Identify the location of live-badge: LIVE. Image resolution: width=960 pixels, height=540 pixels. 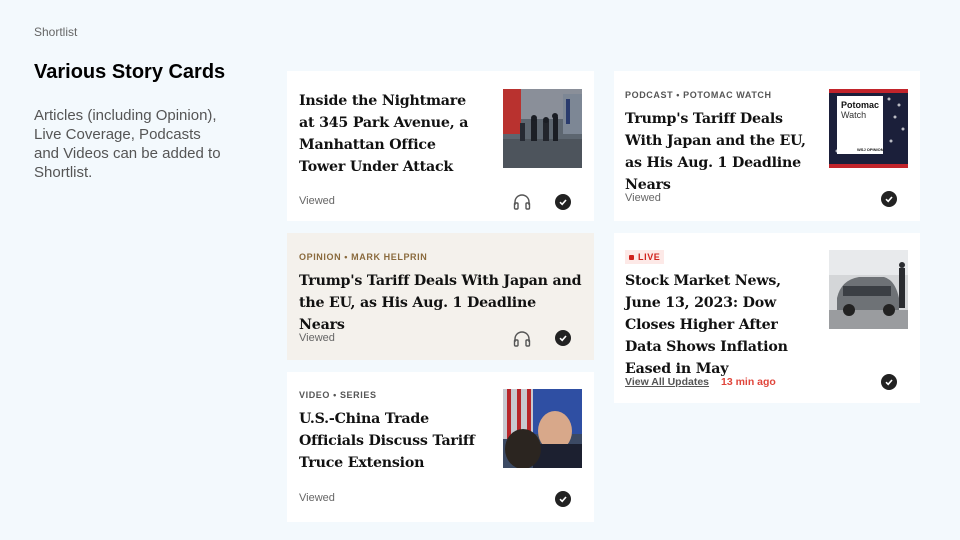
(645, 257).